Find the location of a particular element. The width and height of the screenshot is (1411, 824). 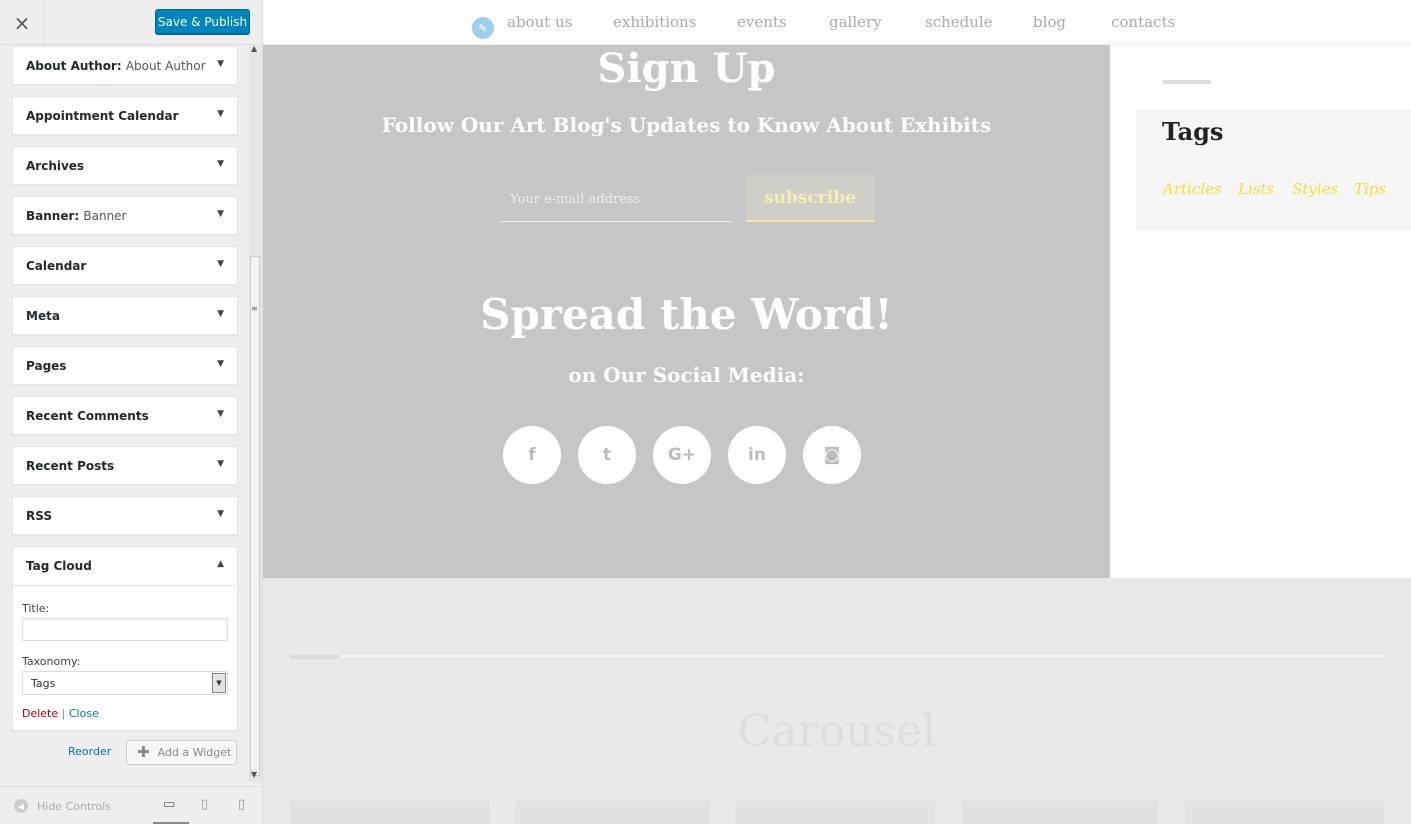

caret-up-icon: ▲ is located at coordinates (220, 564).